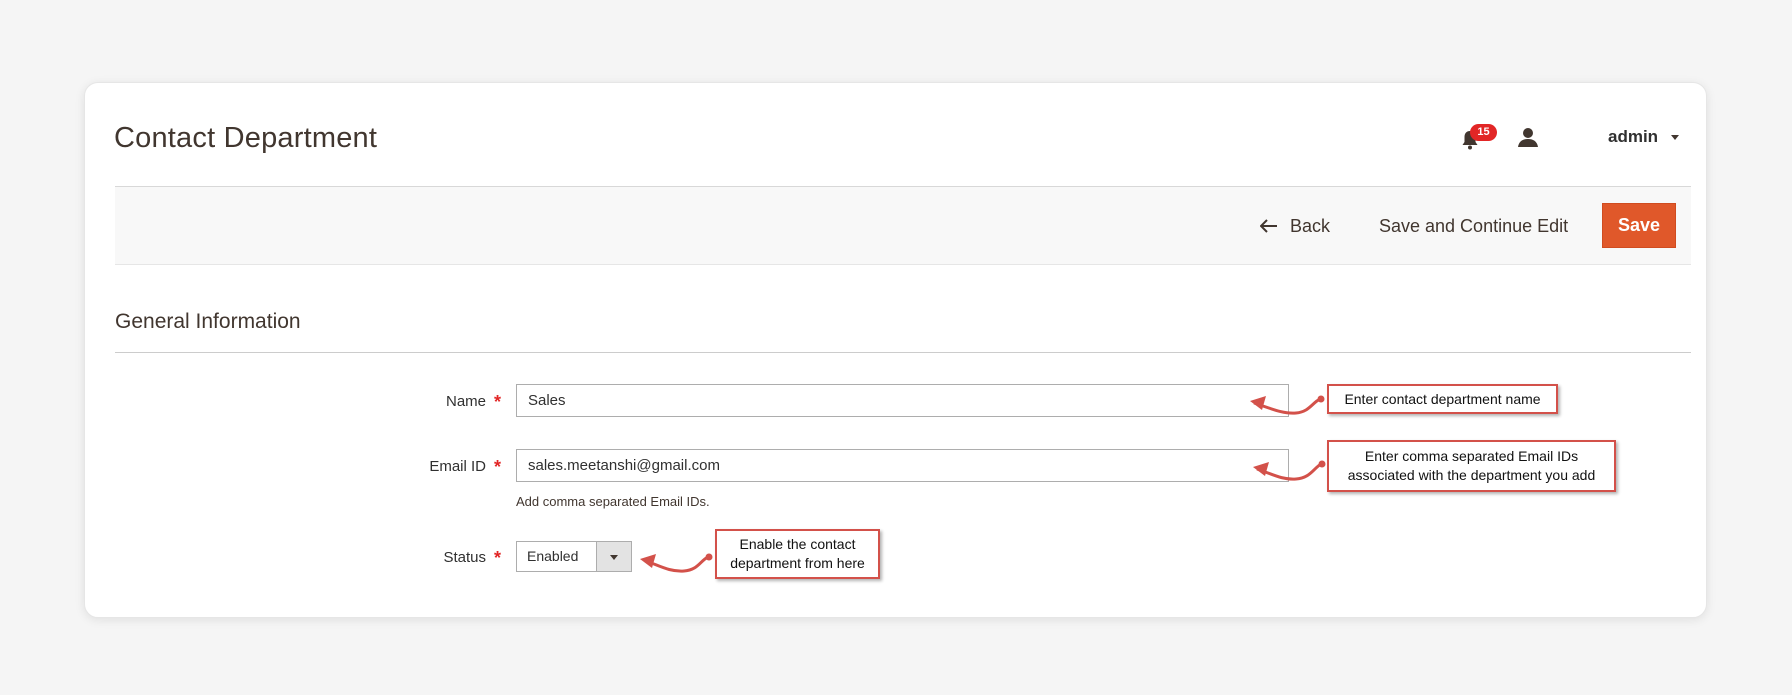  What do you see at coordinates (1471, 475) in the screenshot?
I see `callout-email-text-line2: associated with the department you add` at bounding box center [1471, 475].